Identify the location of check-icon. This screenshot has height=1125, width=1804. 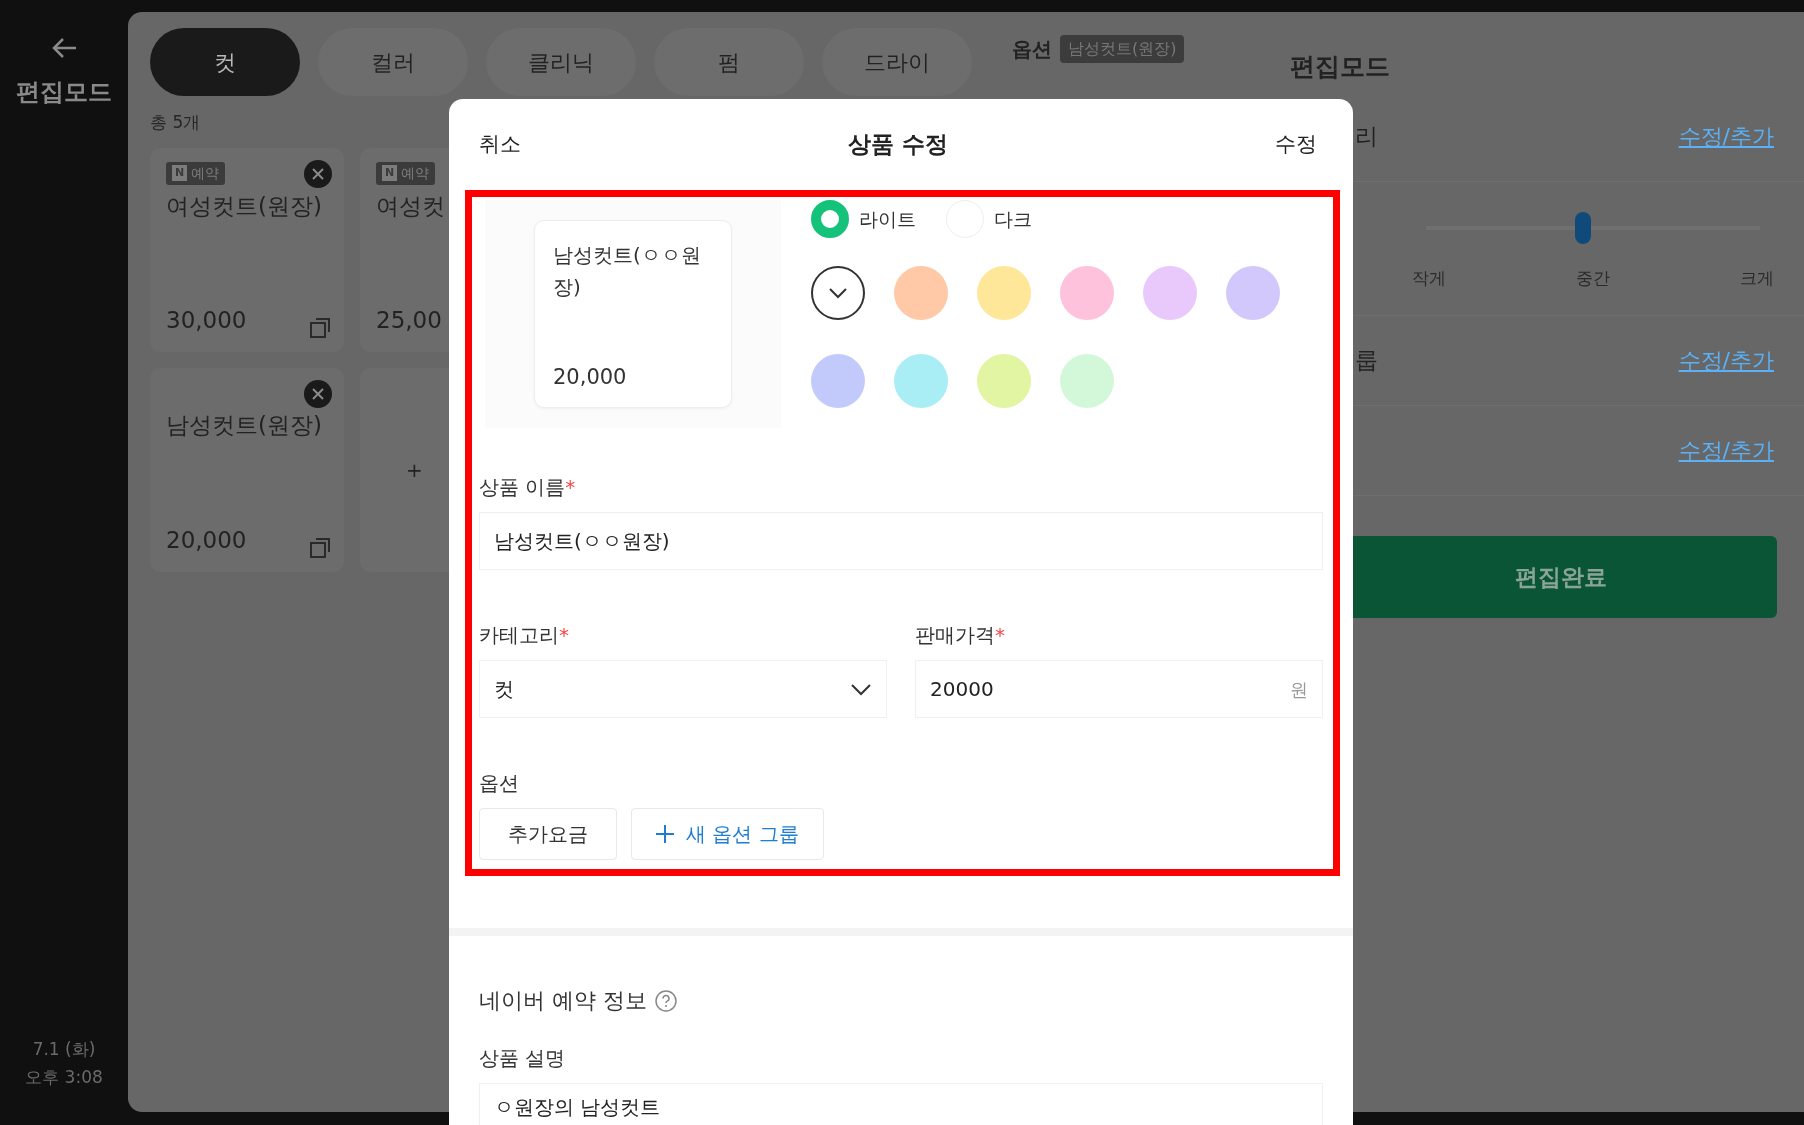
(838, 293).